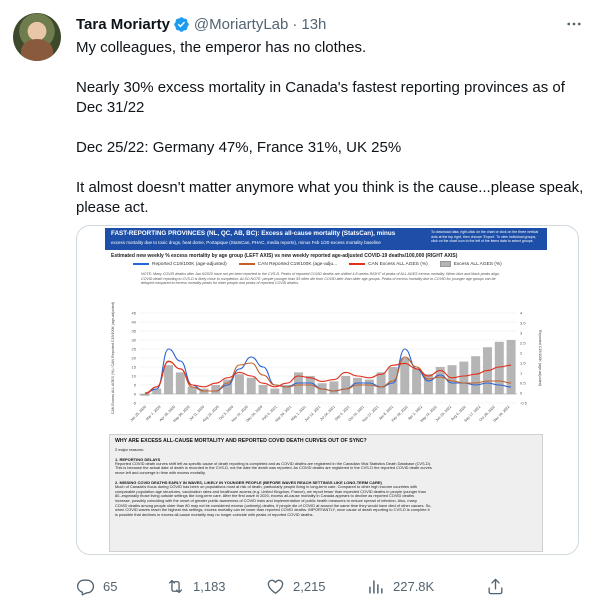 The height and width of the screenshot is (608, 598). I want to click on left-axis-tick-label: 20, so click(134, 357).